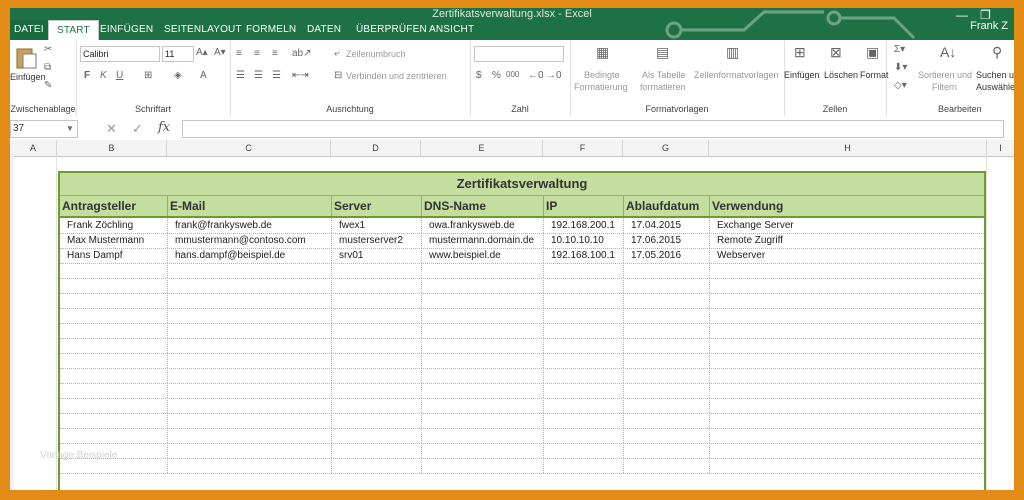 This screenshot has width=1024, height=500. I want to click on tab-data: DATEN, so click(324, 30).